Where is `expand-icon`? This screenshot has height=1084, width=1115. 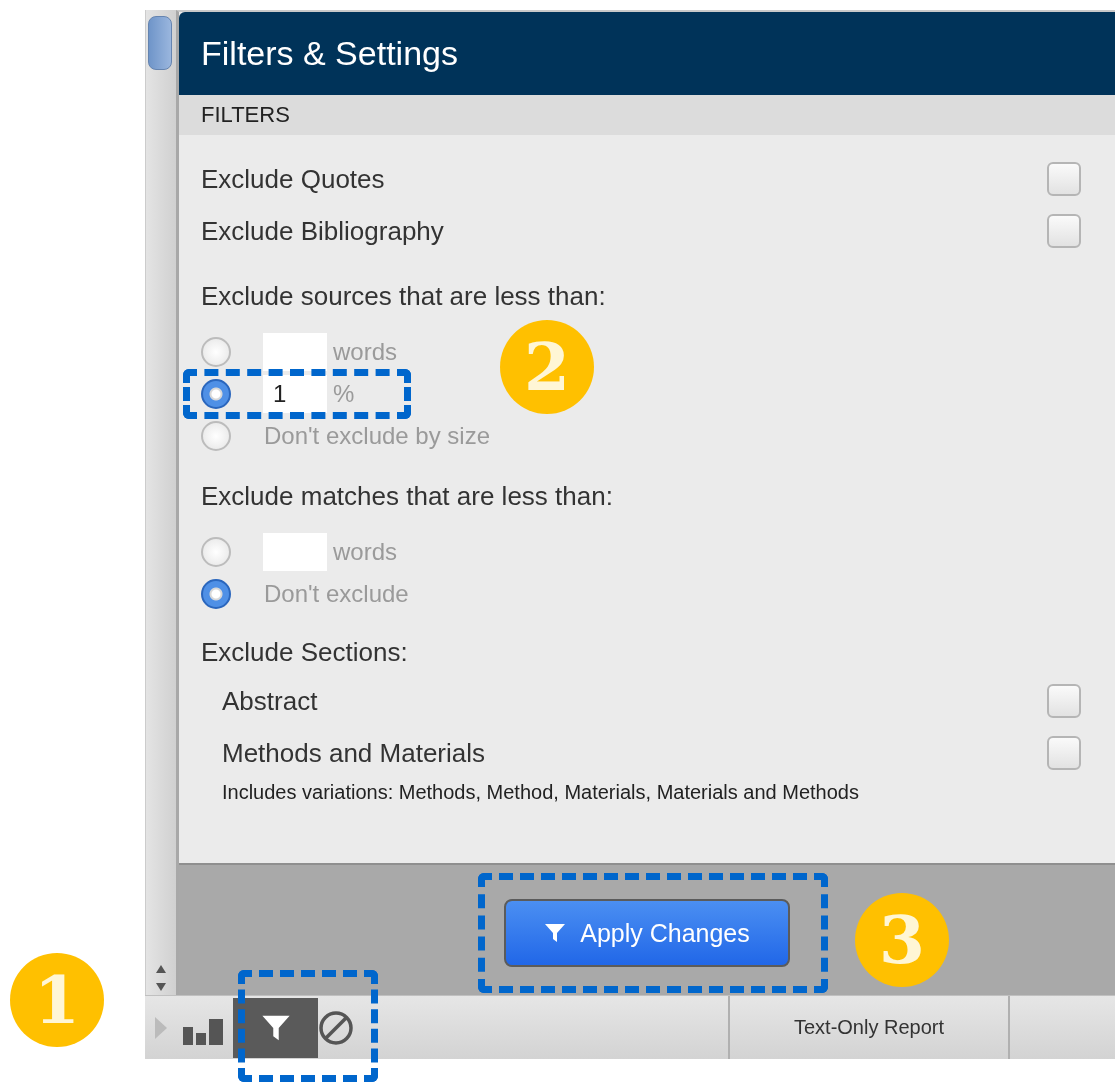
expand-icon is located at coordinates (161, 1027).